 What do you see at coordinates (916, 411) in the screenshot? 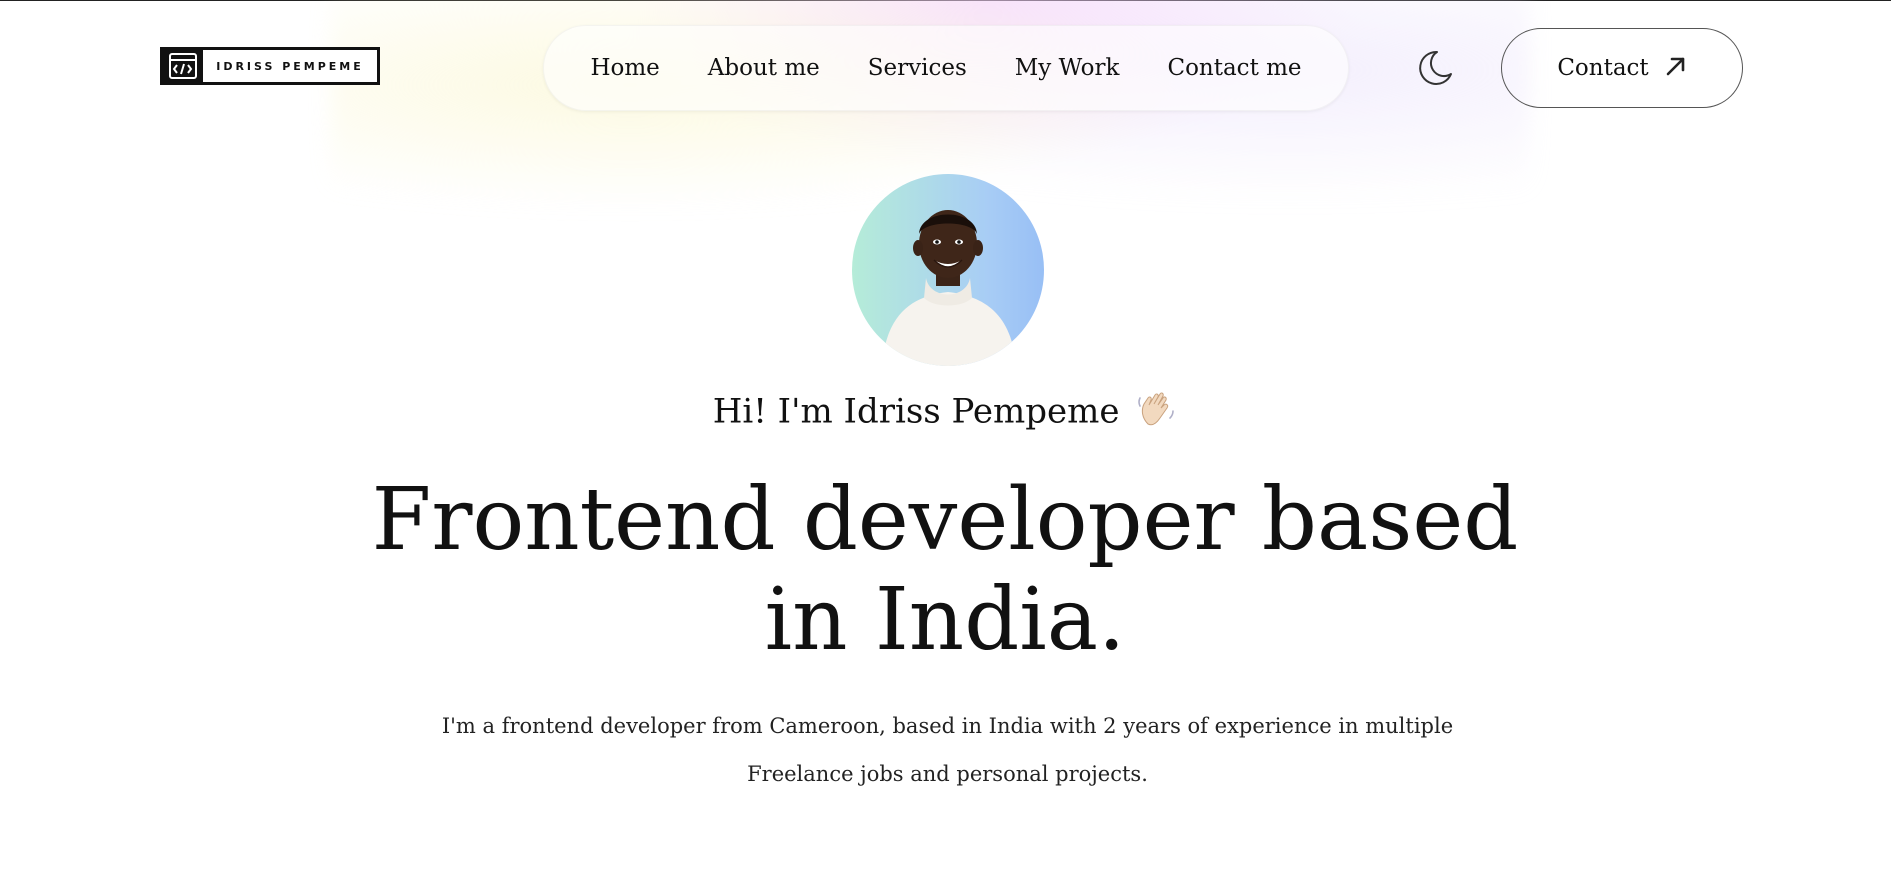
I see `greeting-text: Hi! I'm Idriss Pempeme` at bounding box center [916, 411].